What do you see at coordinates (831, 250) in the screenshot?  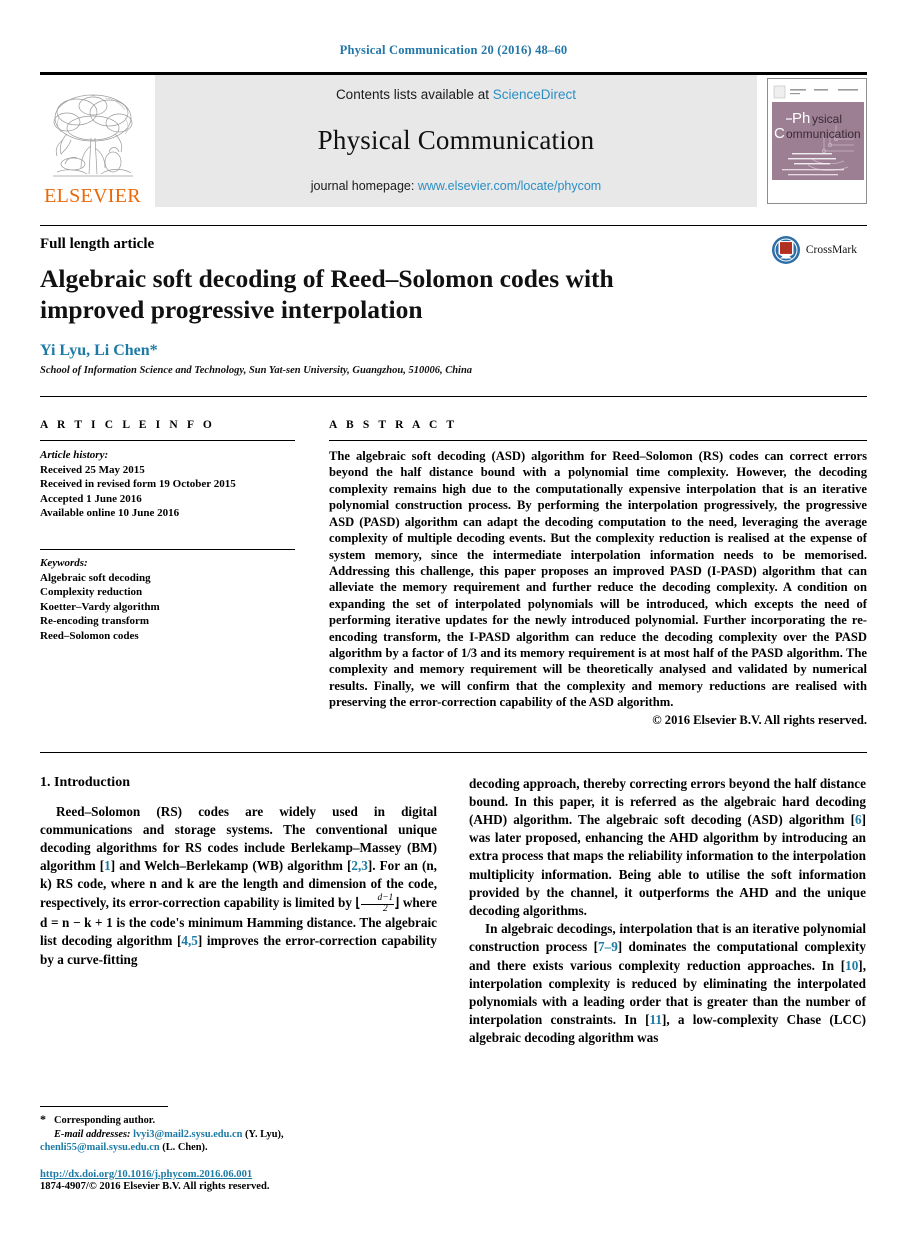 I see `crossmark-label: CrossMark` at bounding box center [831, 250].